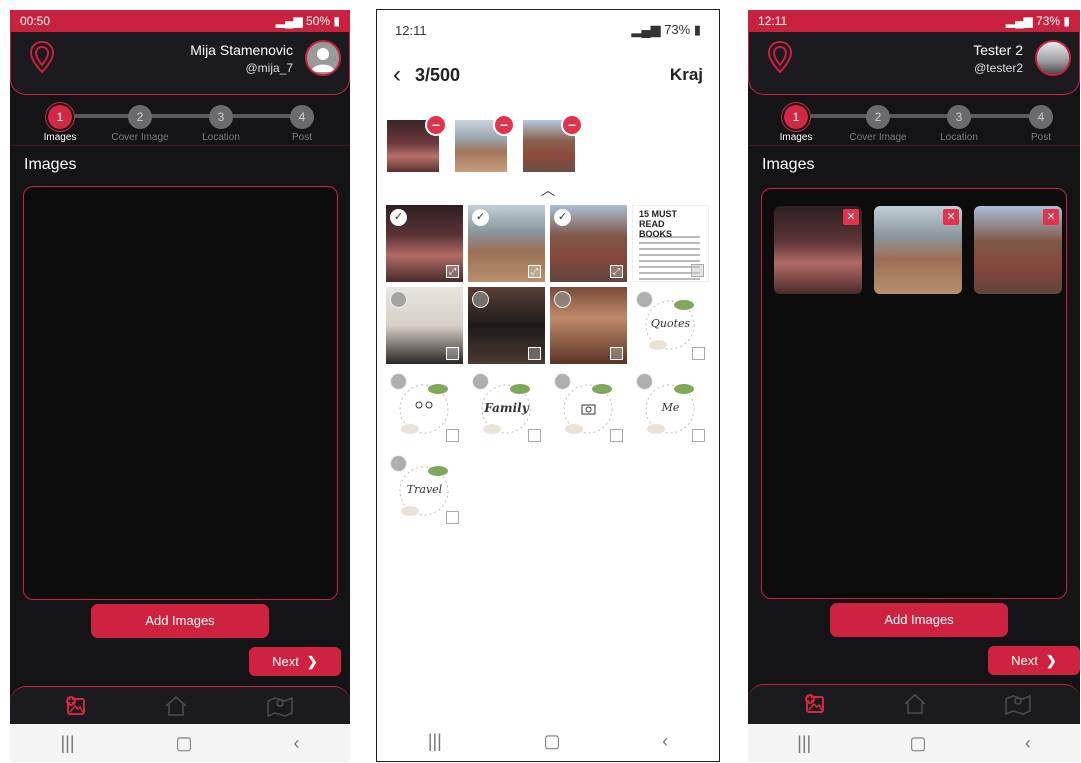  Describe the element at coordinates (411, 30) in the screenshot. I see `status-time: 12:11` at that location.